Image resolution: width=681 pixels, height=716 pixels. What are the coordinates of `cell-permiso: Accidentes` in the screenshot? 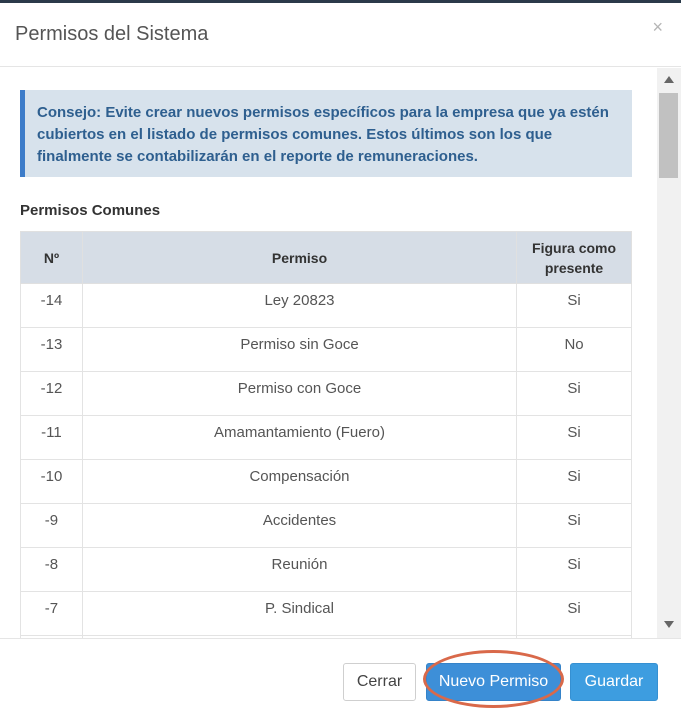 It's located at (299, 525).